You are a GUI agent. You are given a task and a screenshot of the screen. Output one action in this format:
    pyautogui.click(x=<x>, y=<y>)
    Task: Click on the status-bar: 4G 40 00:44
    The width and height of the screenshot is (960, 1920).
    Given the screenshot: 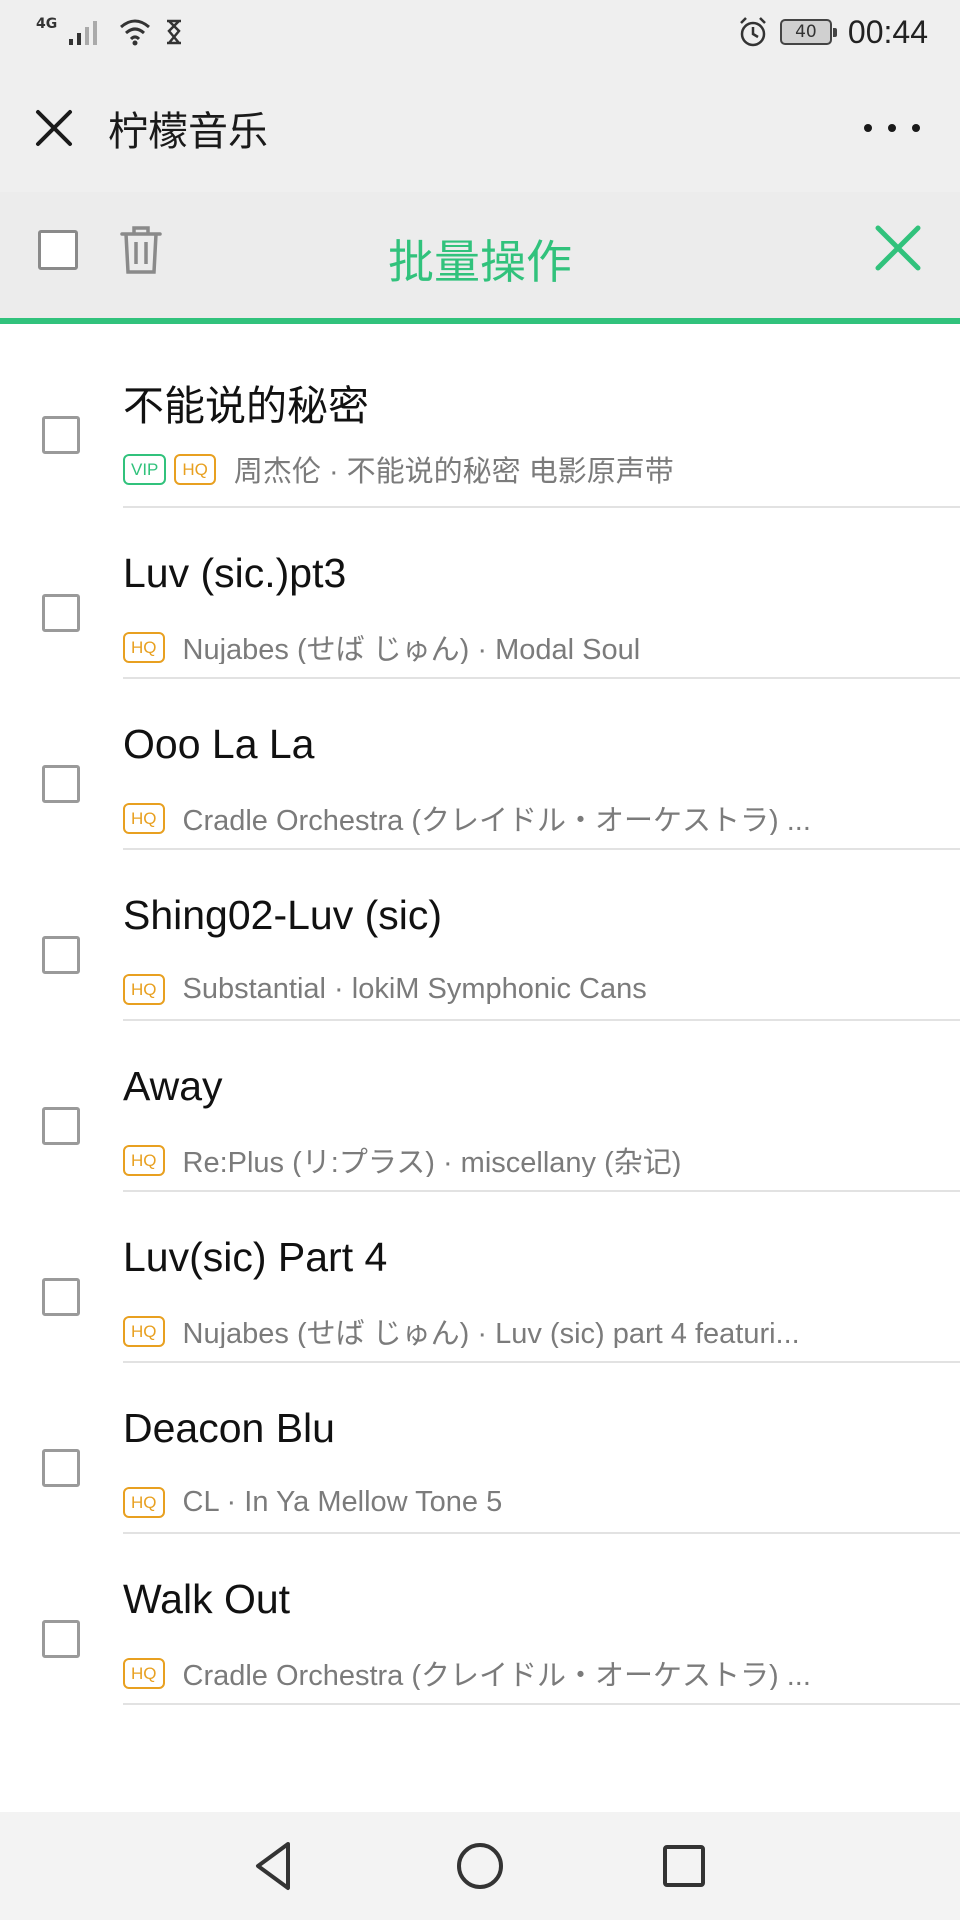 What is the action you would take?
    pyautogui.click(x=480, y=32)
    